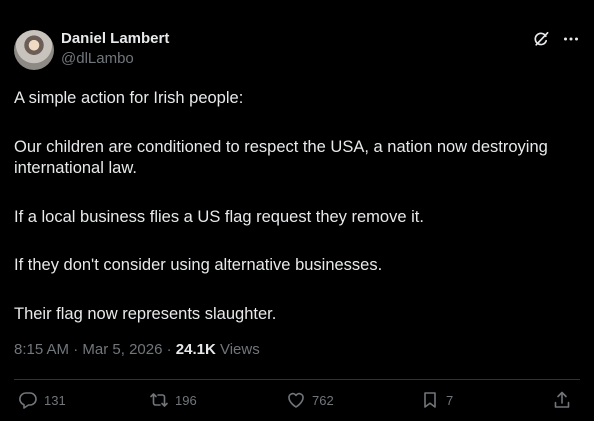 Image resolution: width=594 pixels, height=421 pixels. What do you see at coordinates (173, 400) in the screenshot?
I see `repost-button: 196` at bounding box center [173, 400].